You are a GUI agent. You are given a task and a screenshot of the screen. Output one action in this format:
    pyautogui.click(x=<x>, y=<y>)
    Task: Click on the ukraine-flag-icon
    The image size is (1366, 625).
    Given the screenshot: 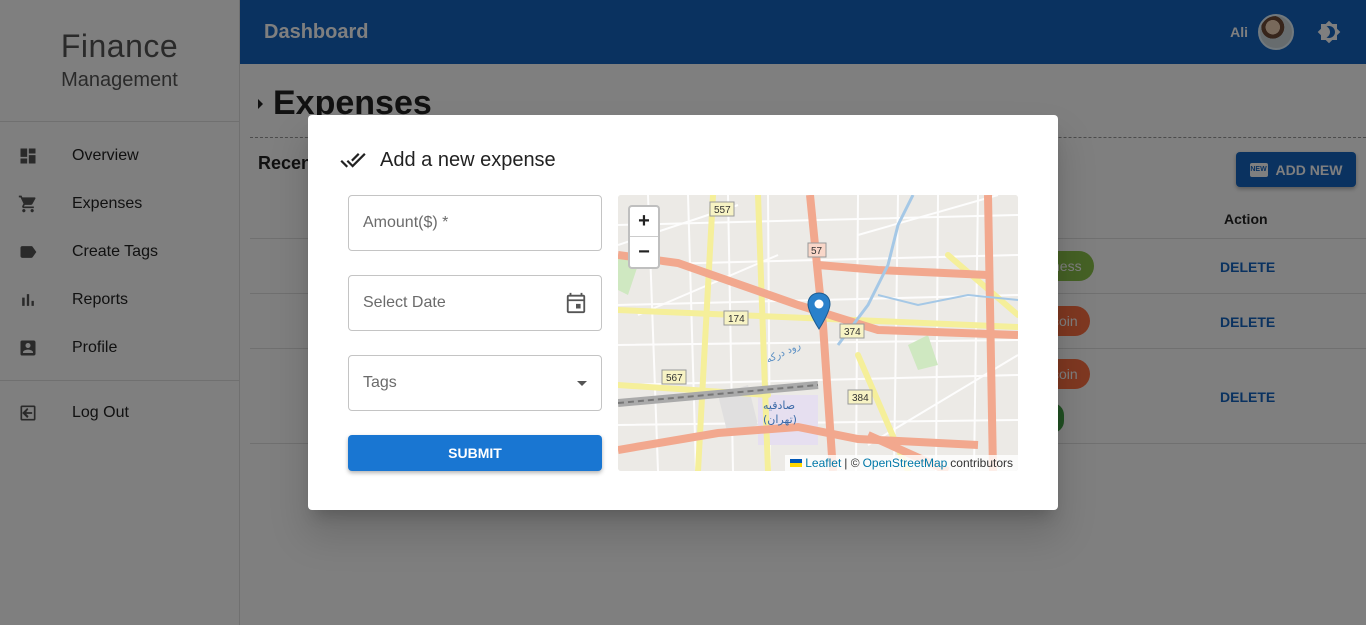 What is the action you would take?
    pyautogui.click(x=796, y=463)
    